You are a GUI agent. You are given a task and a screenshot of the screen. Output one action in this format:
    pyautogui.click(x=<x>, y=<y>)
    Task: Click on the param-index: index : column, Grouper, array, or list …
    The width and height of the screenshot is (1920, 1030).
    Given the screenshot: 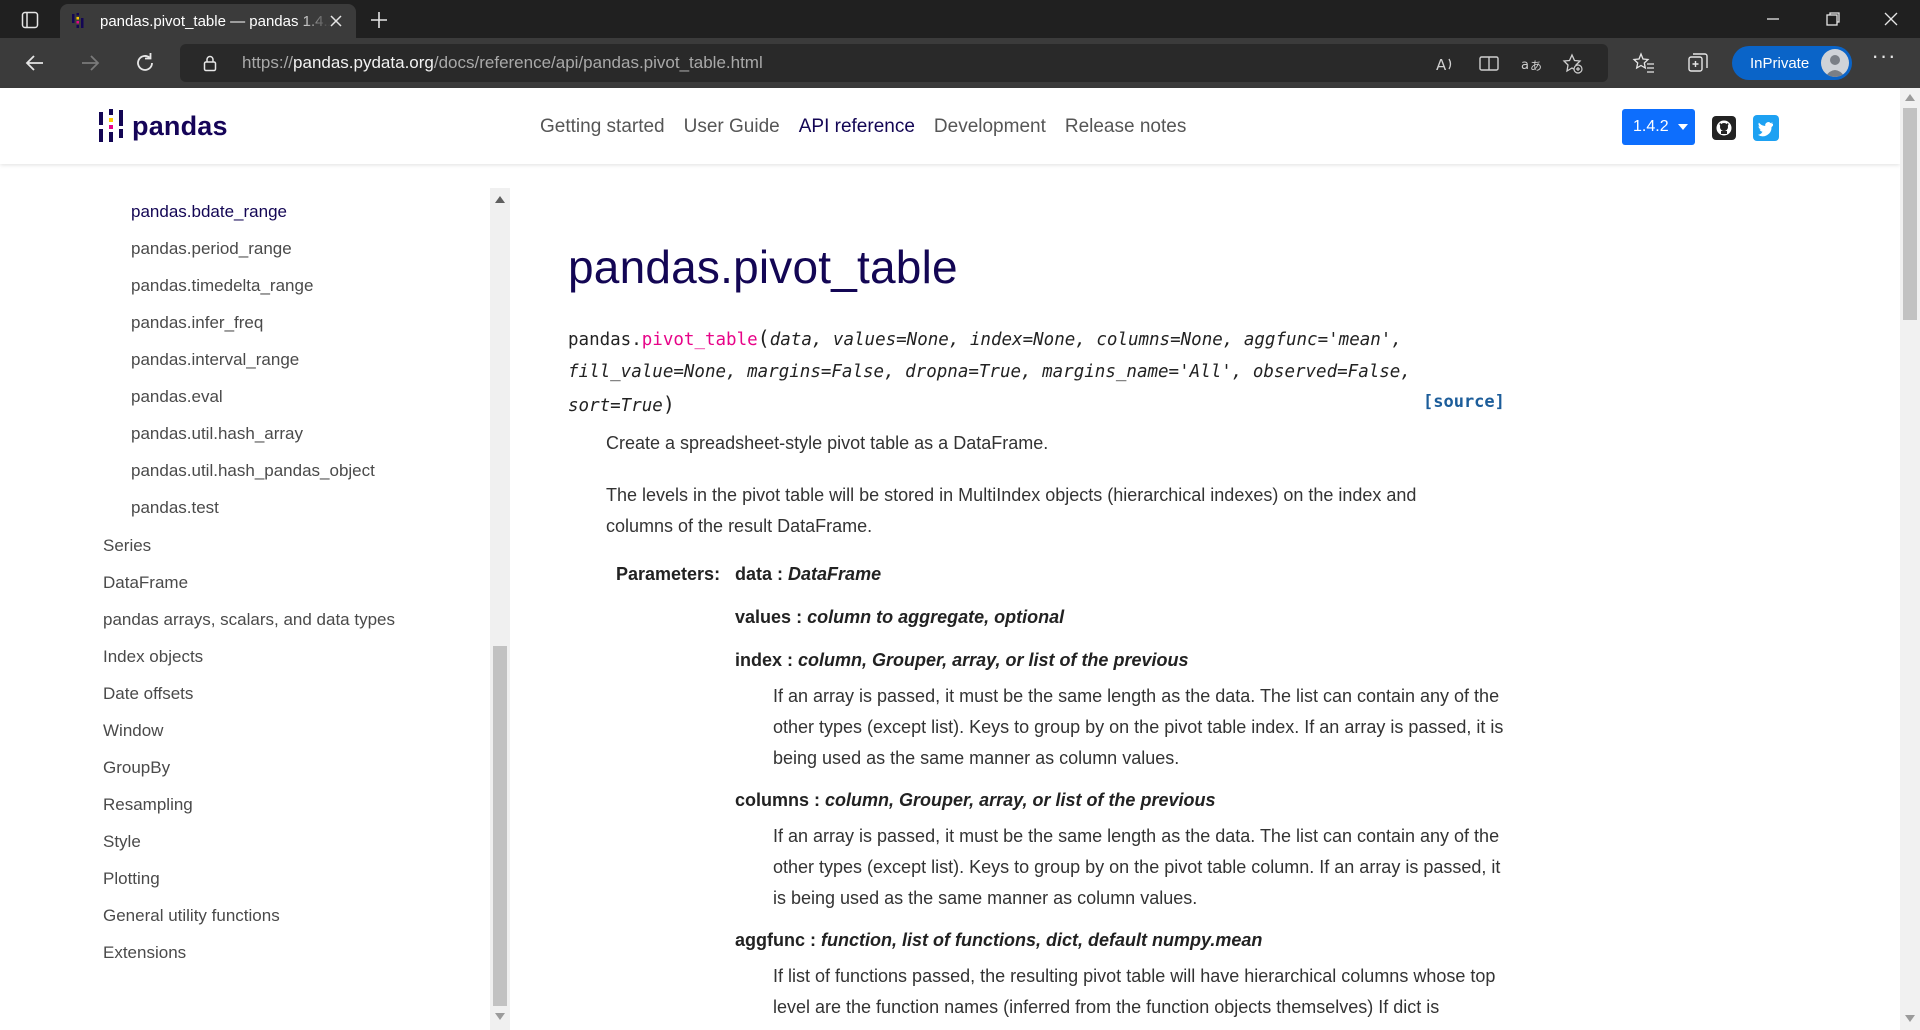 What is the action you would take?
    pyautogui.click(x=962, y=660)
    